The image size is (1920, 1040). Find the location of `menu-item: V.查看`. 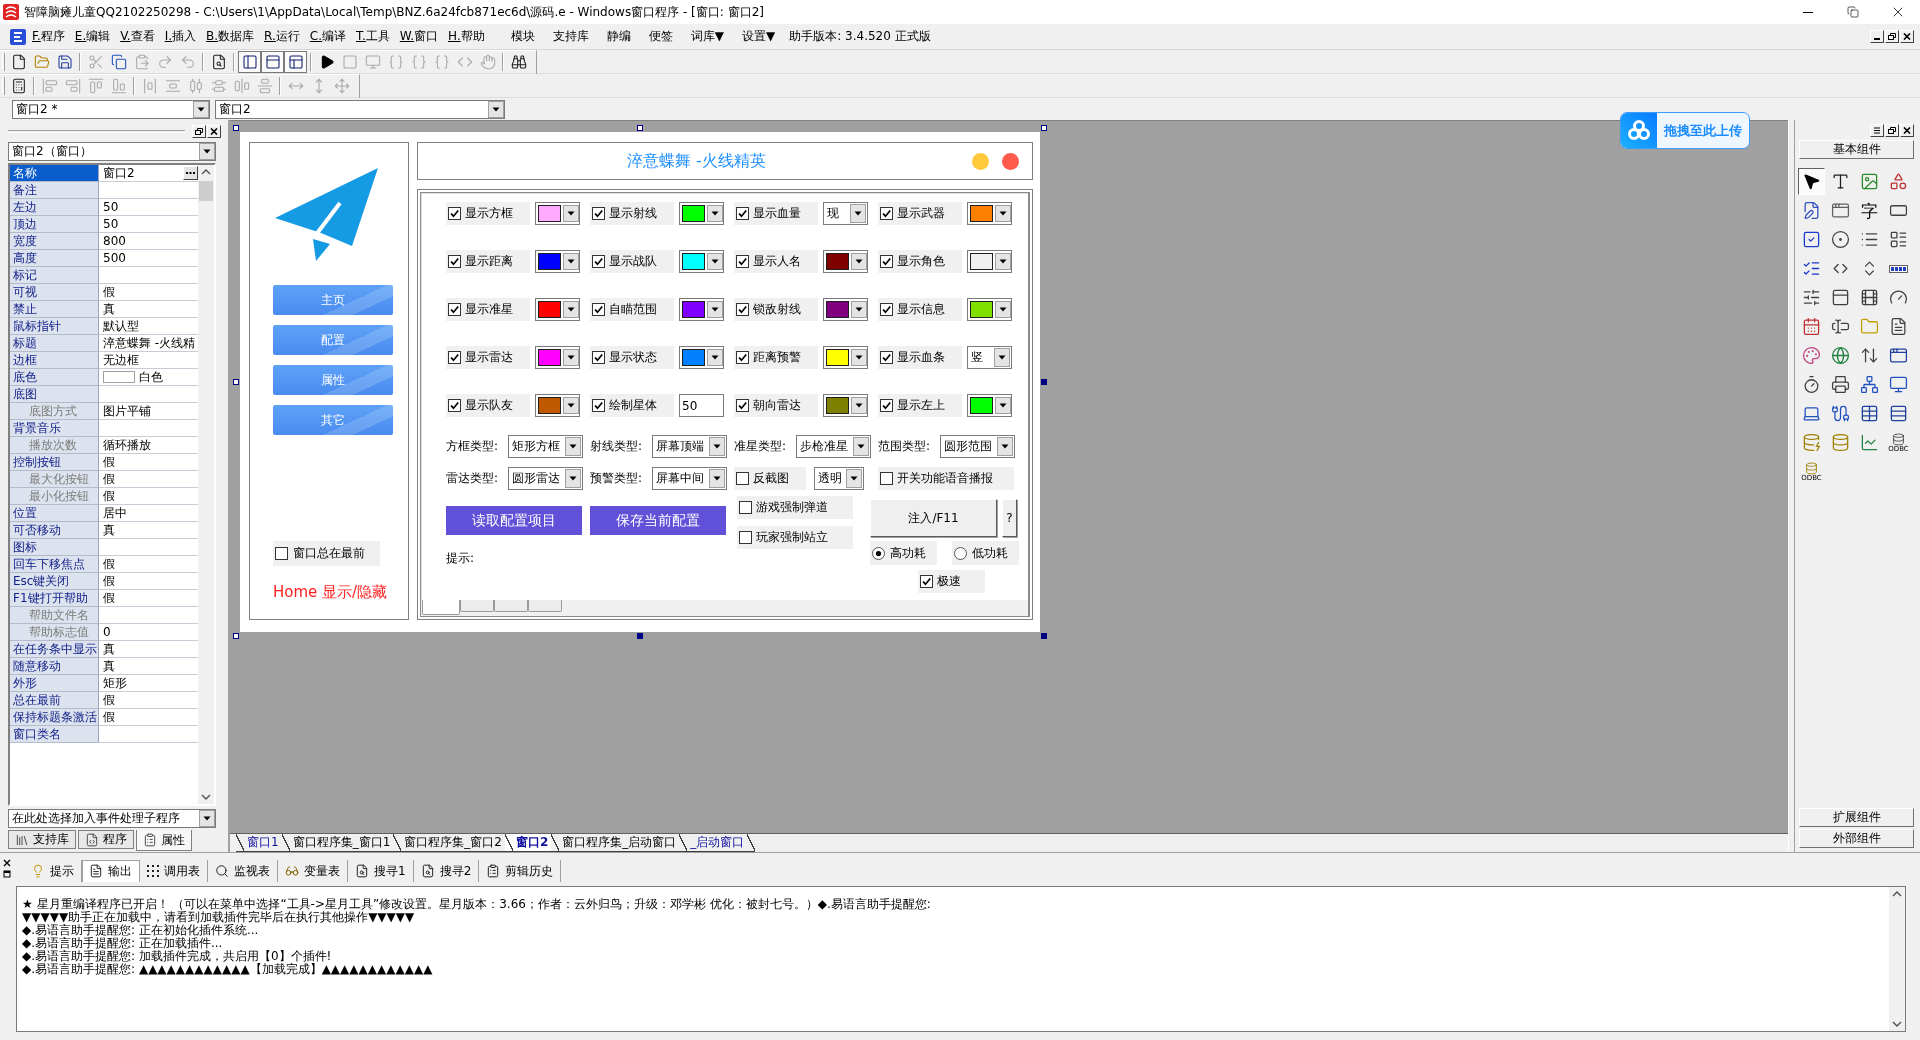

menu-item: V.查看 is located at coordinates (137, 36).